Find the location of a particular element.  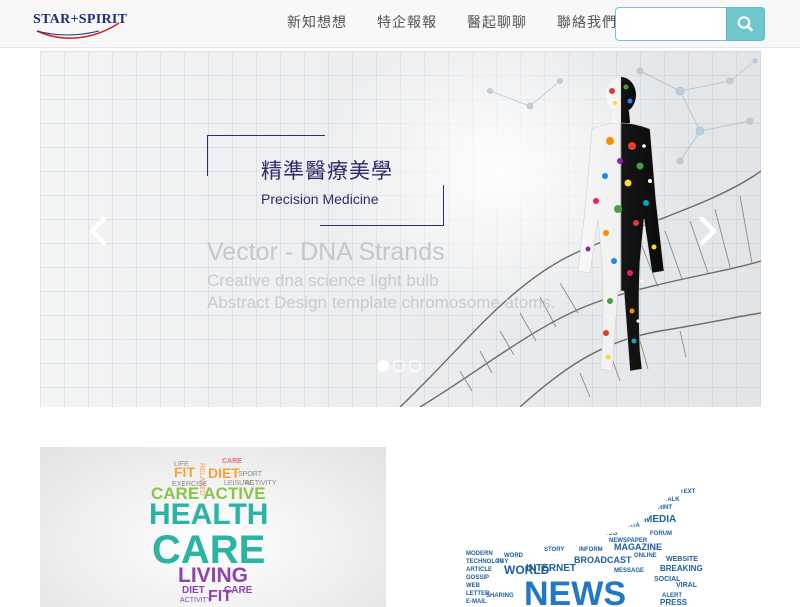

news-cloud-word: WEB is located at coordinates (473, 586).